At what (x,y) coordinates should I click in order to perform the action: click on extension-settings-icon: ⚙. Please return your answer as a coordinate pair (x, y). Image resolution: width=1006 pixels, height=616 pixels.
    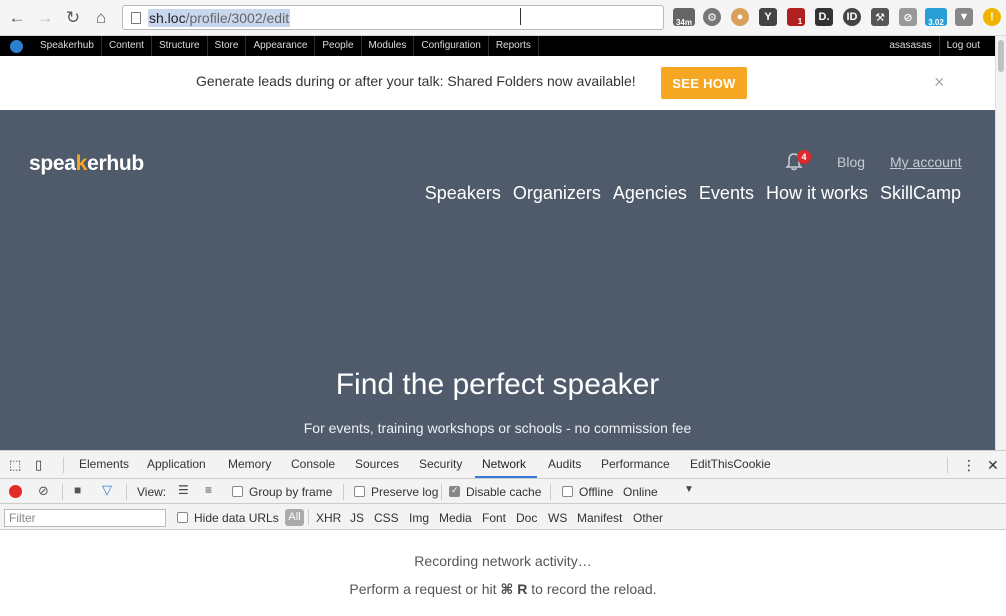
    Looking at the image, I should click on (712, 17).